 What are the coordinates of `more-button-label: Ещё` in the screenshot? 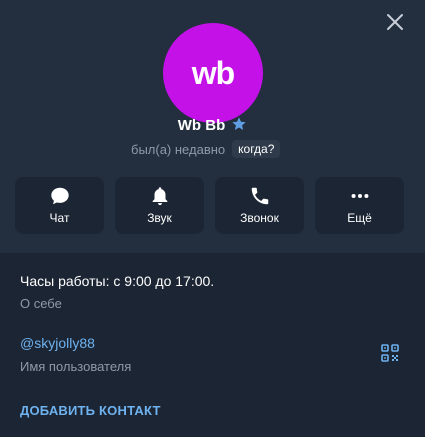 It's located at (359, 218).